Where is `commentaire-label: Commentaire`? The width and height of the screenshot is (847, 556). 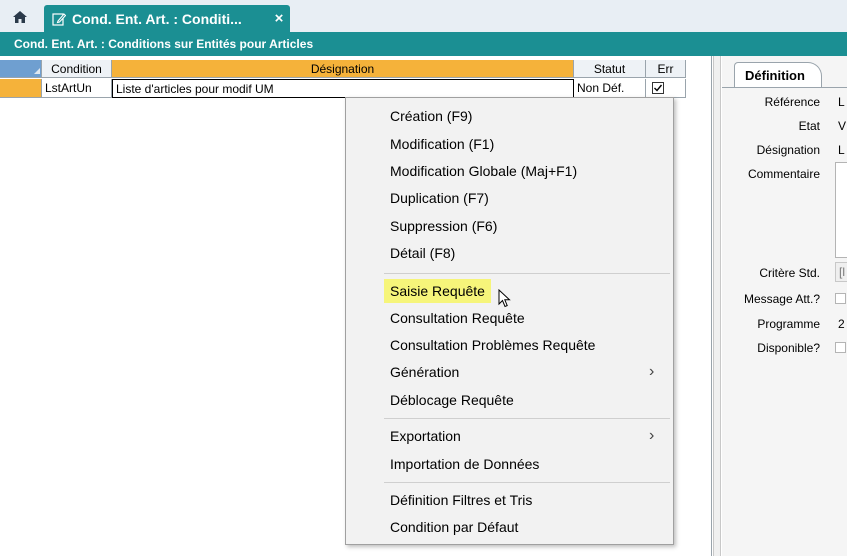
commentaire-label: Commentaire is located at coordinates (783, 174).